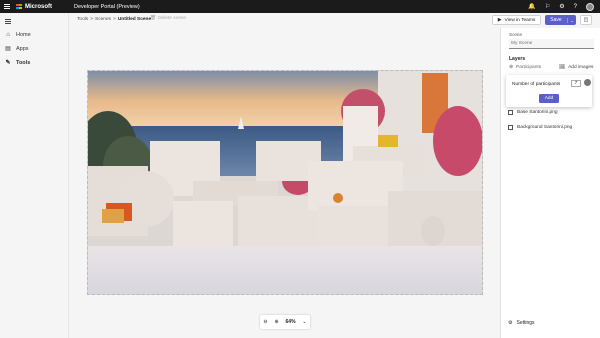  I want to click on brand-name: Microsoft, so click(38, 6).